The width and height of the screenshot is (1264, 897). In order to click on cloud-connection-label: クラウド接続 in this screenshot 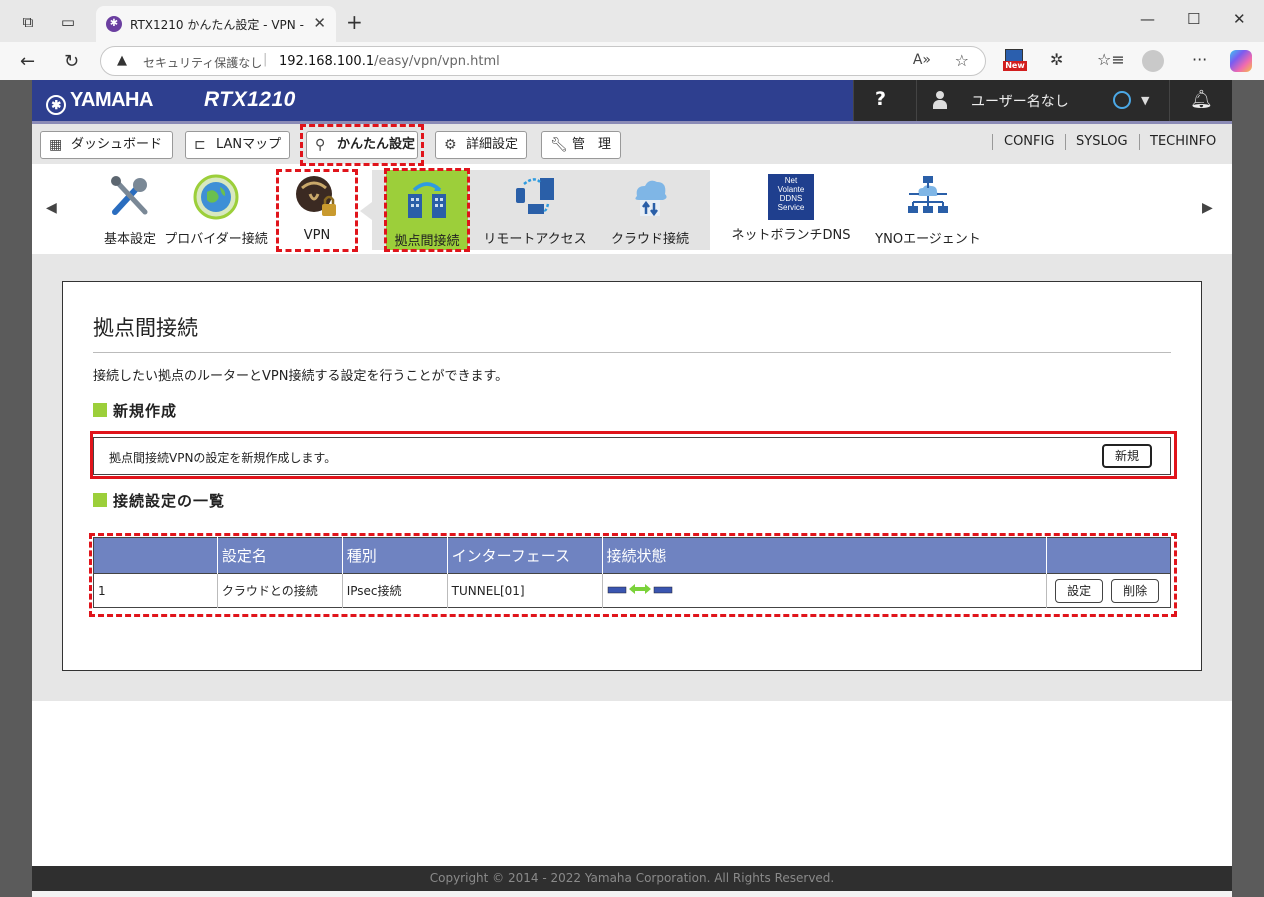, I will do `click(649, 239)`.